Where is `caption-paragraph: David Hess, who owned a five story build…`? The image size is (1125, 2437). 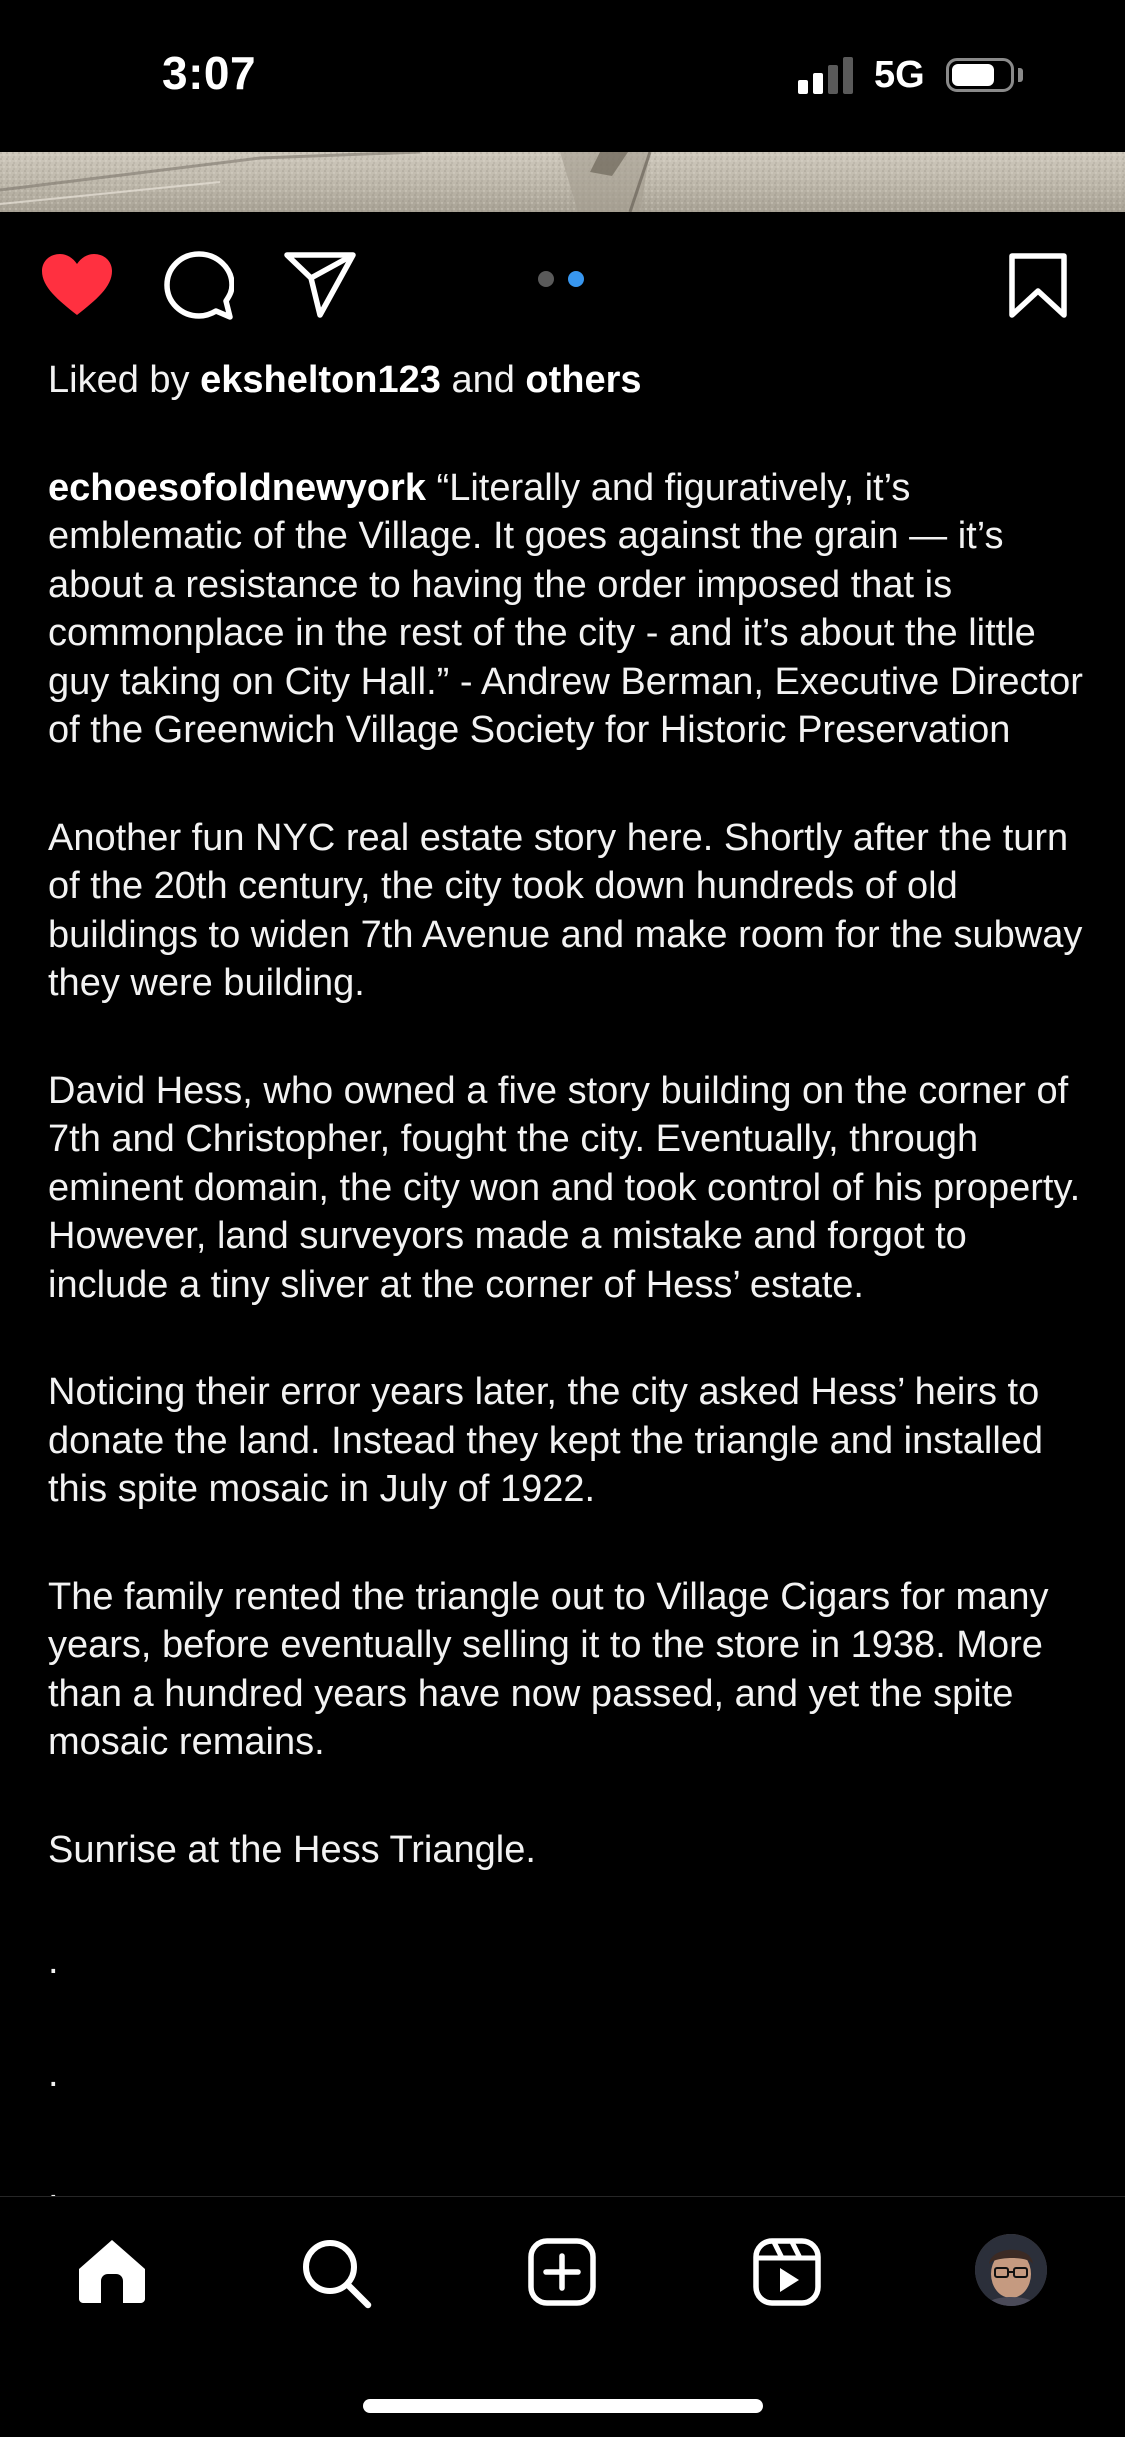
caption-paragraph: David Hess, who owned a five story build… is located at coordinates (564, 1187).